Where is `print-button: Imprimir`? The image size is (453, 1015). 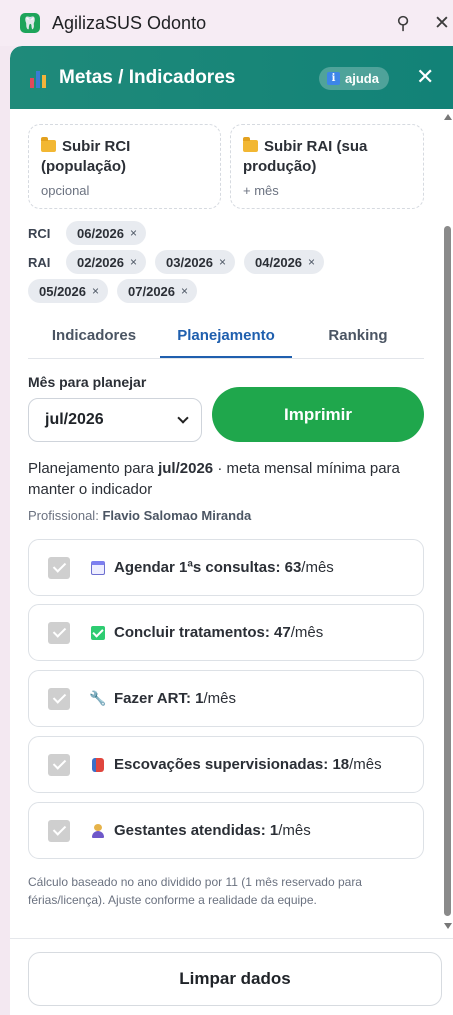 print-button: Imprimir is located at coordinates (318, 414).